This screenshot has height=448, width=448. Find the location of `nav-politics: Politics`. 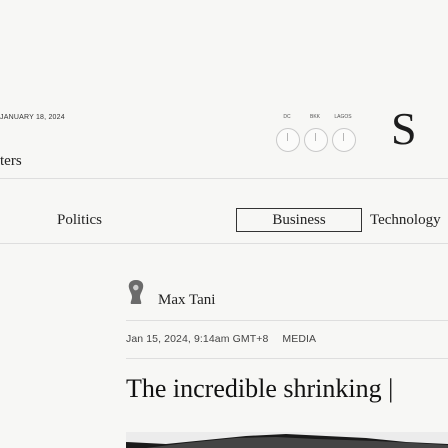

nav-politics: Politics is located at coordinates (79, 220).